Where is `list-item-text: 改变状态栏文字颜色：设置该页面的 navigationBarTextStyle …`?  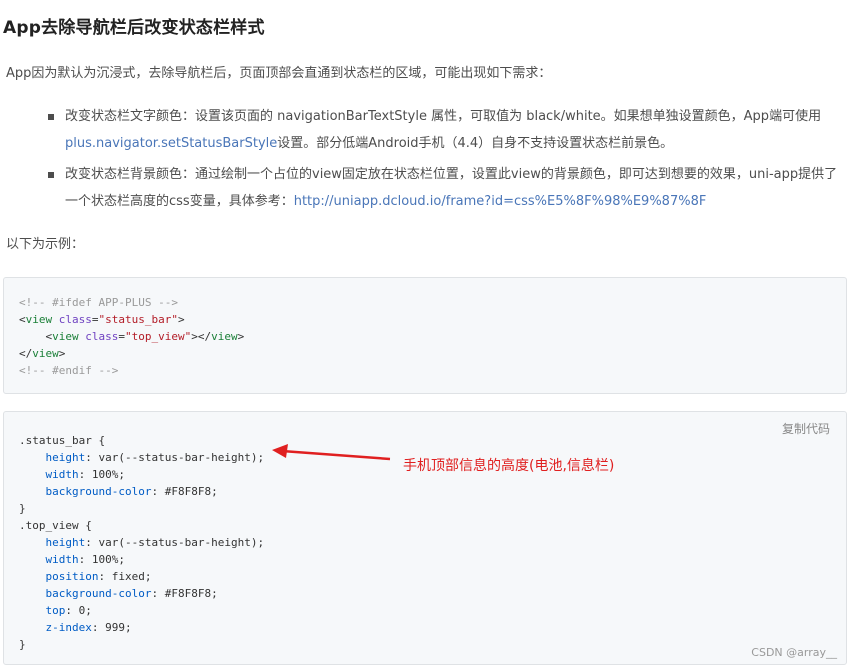 list-item-text: 改变状态栏文字颜色：设置该页面的 navigationBarTextStyle … is located at coordinates (443, 116).